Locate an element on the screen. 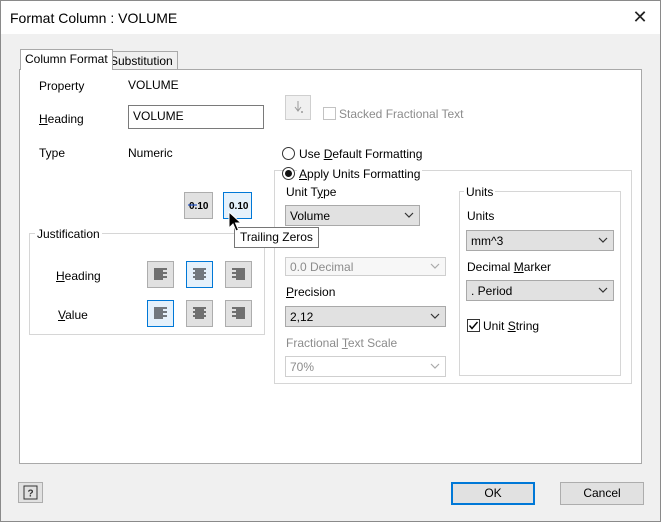 The height and width of the screenshot is (522, 661). type-label: Type is located at coordinates (52, 153).